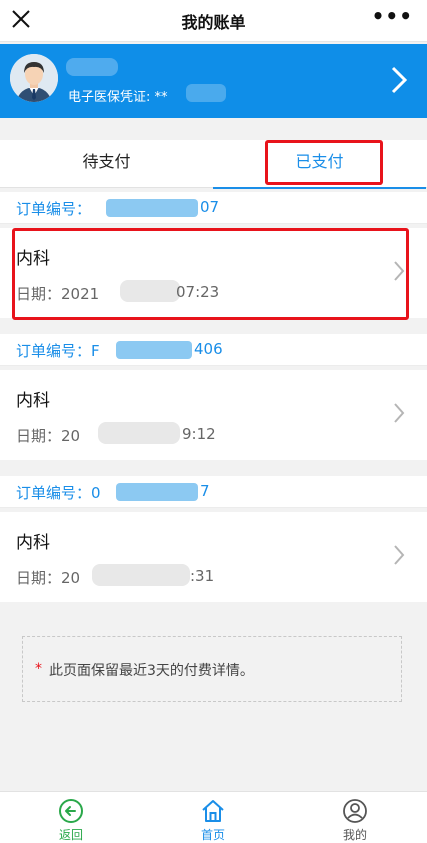  What do you see at coordinates (208, 349) in the screenshot?
I see `order-number-suffix: 406` at bounding box center [208, 349].